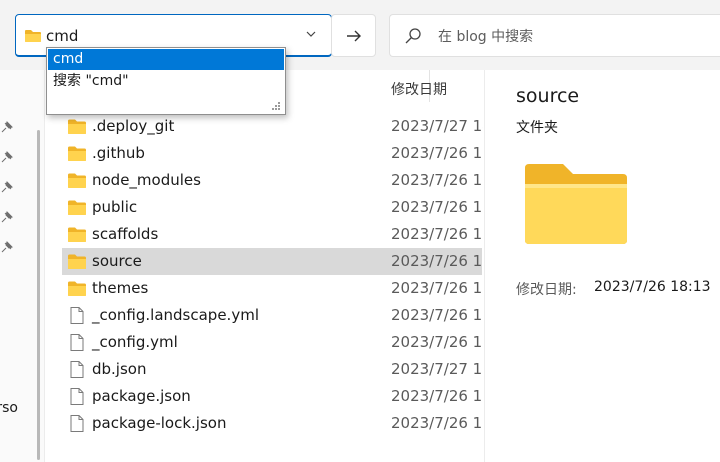 This screenshot has width=720, height=462. Describe the element at coordinates (272, 153) in the screenshot. I see `file-row: .github 2023/7/26 18` at that location.